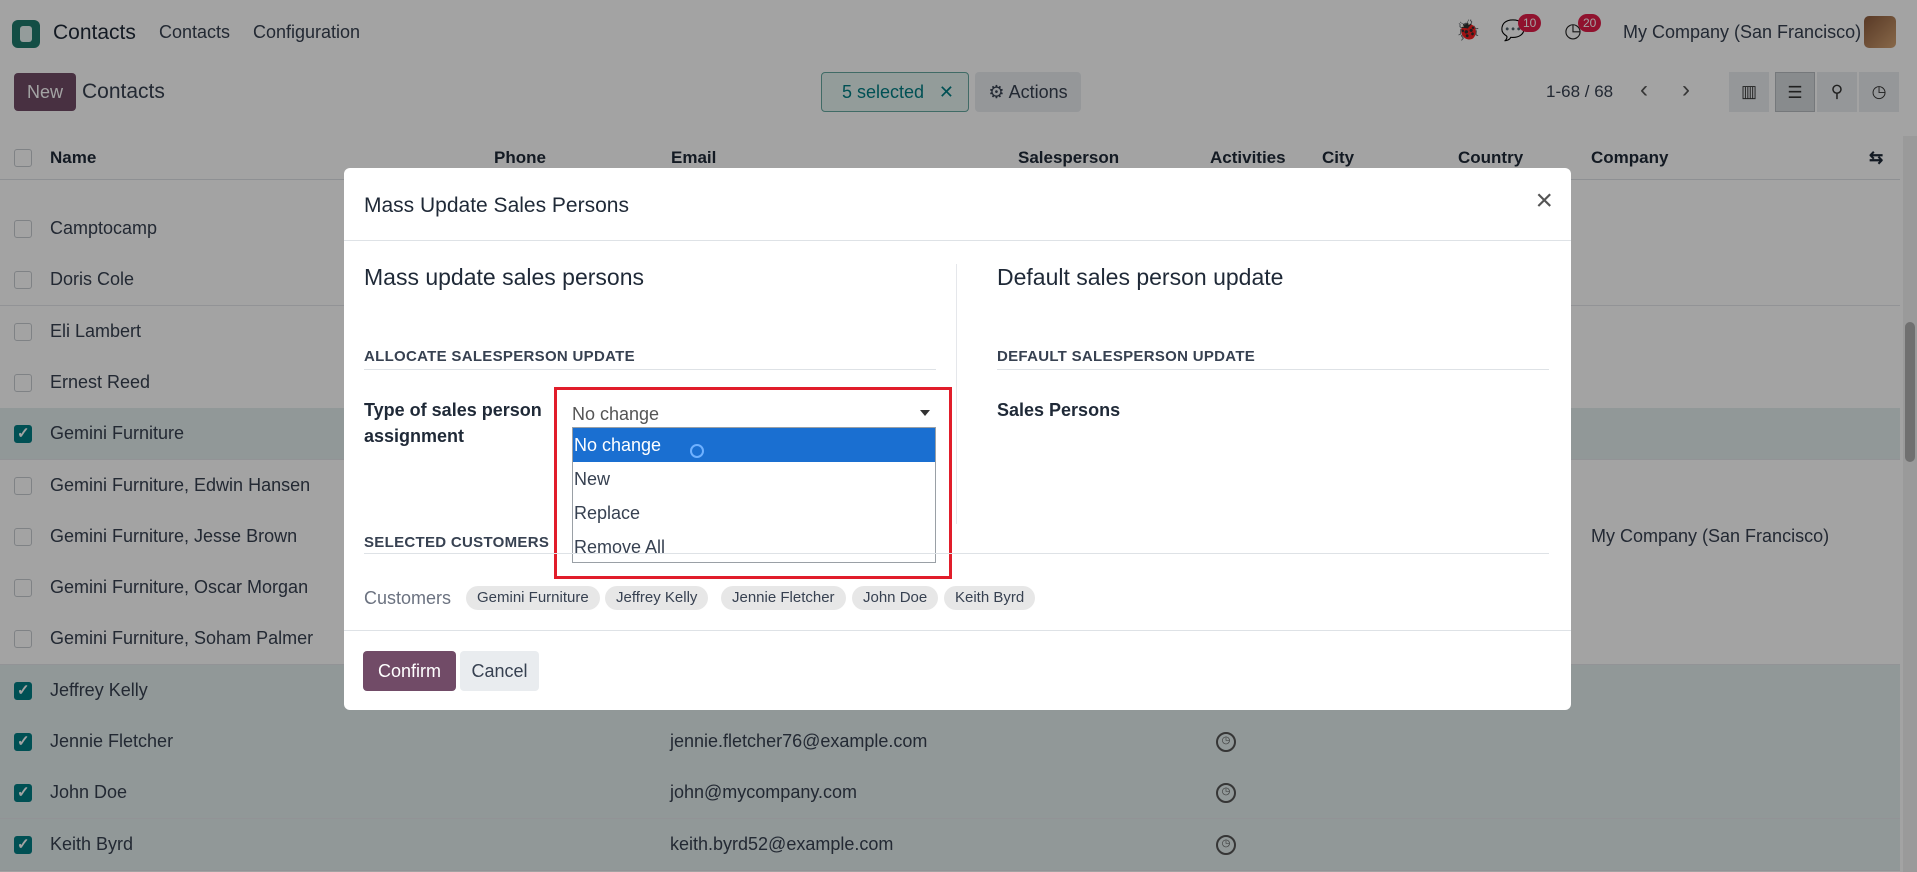  What do you see at coordinates (956, 394) in the screenshot?
I see `column-divider` at bounding box center [956, 394].